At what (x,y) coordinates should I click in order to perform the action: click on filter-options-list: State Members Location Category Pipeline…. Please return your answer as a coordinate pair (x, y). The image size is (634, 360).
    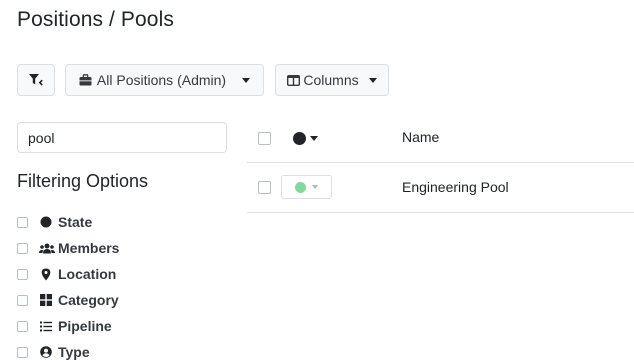
    Looking at the image, I should click on (68, 284).